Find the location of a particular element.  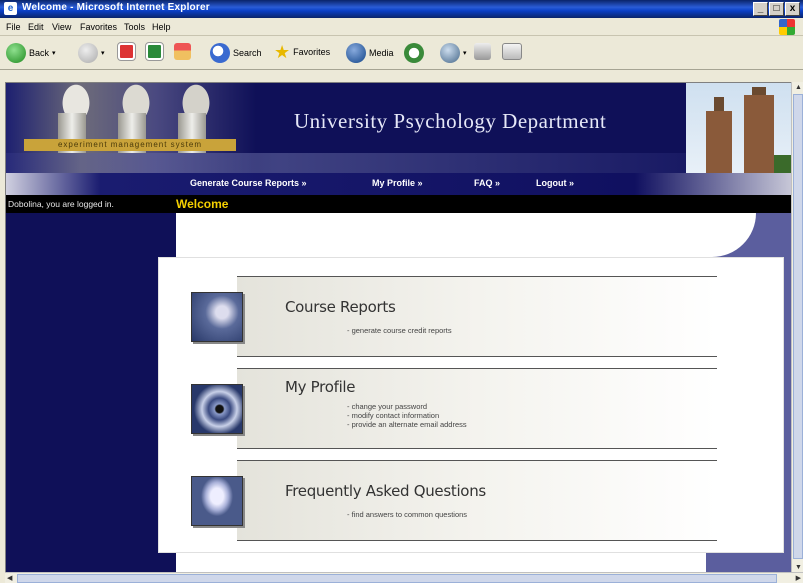

vertical-scroll-thumb is located at coordinates (798, 326).